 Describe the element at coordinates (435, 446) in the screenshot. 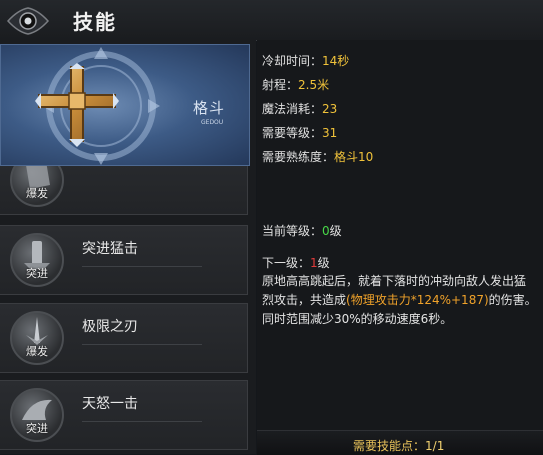

I see `skill-point-value: 1/1` at that location.